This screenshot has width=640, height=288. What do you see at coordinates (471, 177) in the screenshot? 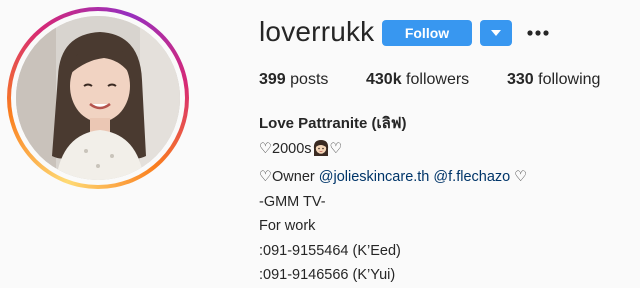
I see `mention-link-flechazo: @f.flechazo` at bounding box center [471, 177].